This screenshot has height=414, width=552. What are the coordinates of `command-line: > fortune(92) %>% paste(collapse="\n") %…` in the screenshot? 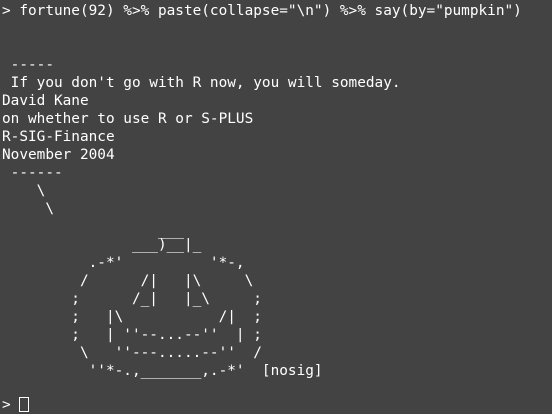 It's located at (262, 11).